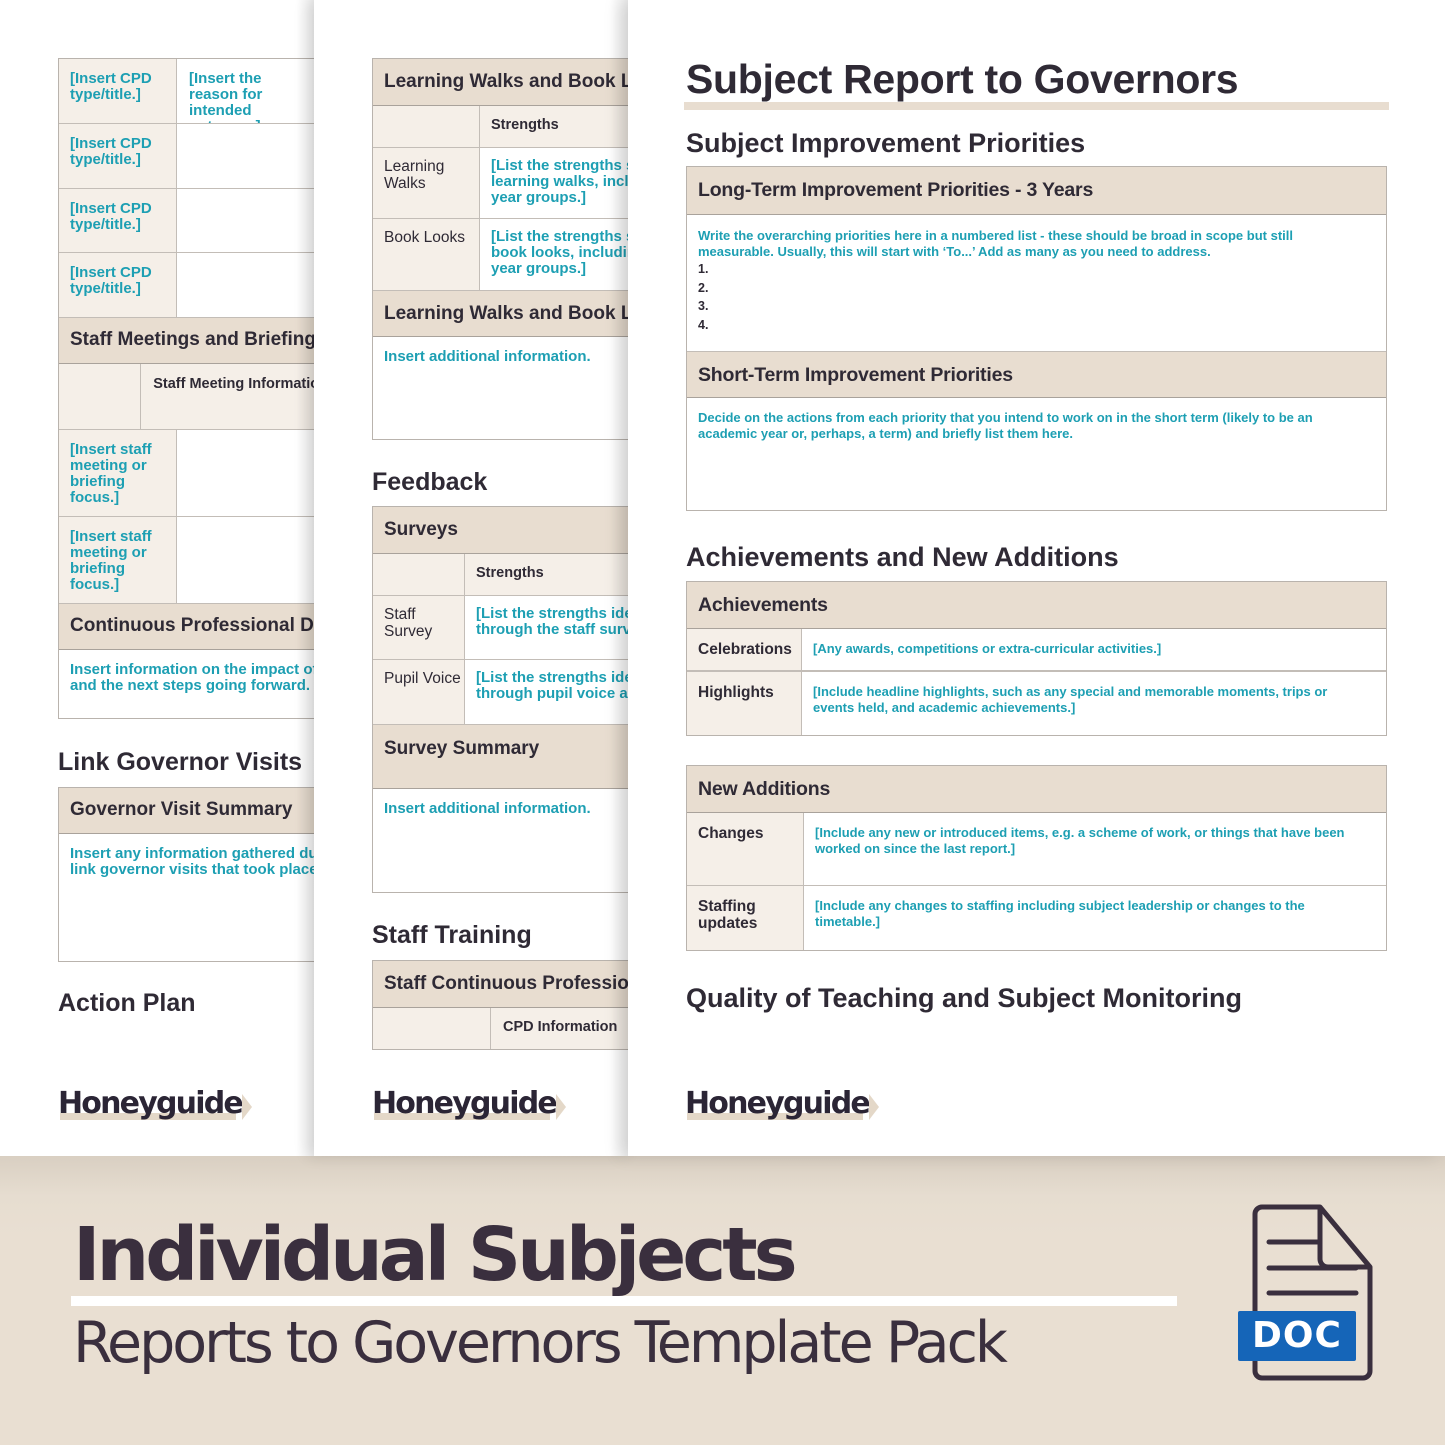 The image size is (1445, 1445). I want to click on title-underline, so click(1036, 106).